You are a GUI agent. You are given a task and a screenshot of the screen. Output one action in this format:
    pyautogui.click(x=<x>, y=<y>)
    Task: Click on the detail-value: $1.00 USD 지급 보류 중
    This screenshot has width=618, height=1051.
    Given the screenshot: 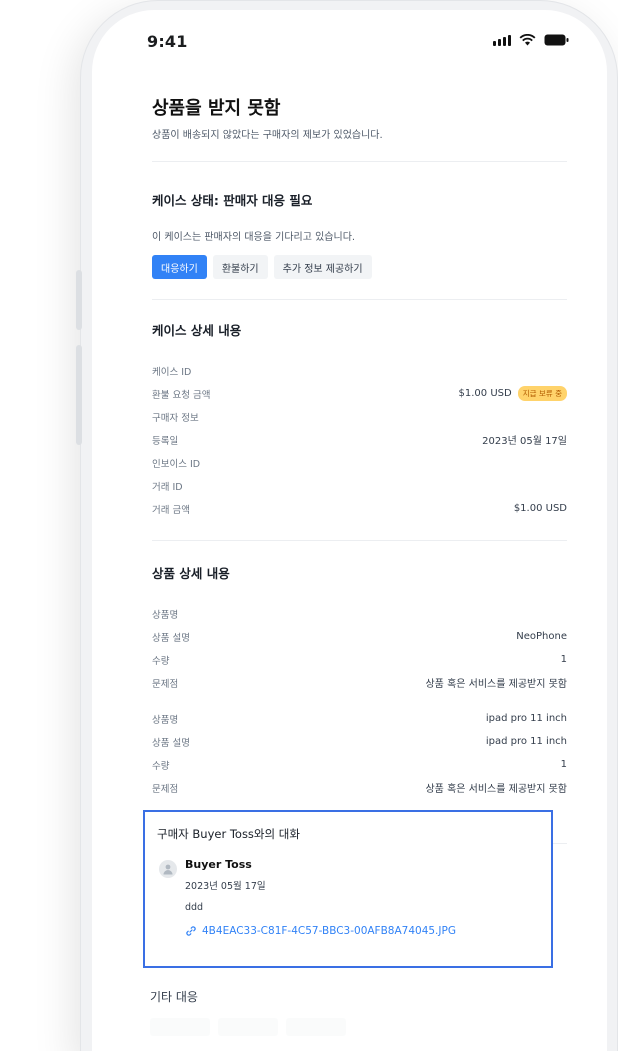 What is the action you would take?
    pyautogui.click(x=513, y=393)
    